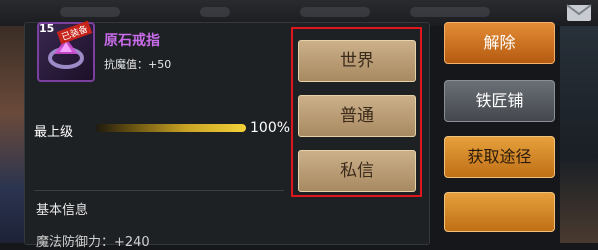 This screenshot has width=598, height=250. Describe the element at coordinates (499, 101) in the screenshot. I see `blacksmith-button: 铁匠铺` at that location.